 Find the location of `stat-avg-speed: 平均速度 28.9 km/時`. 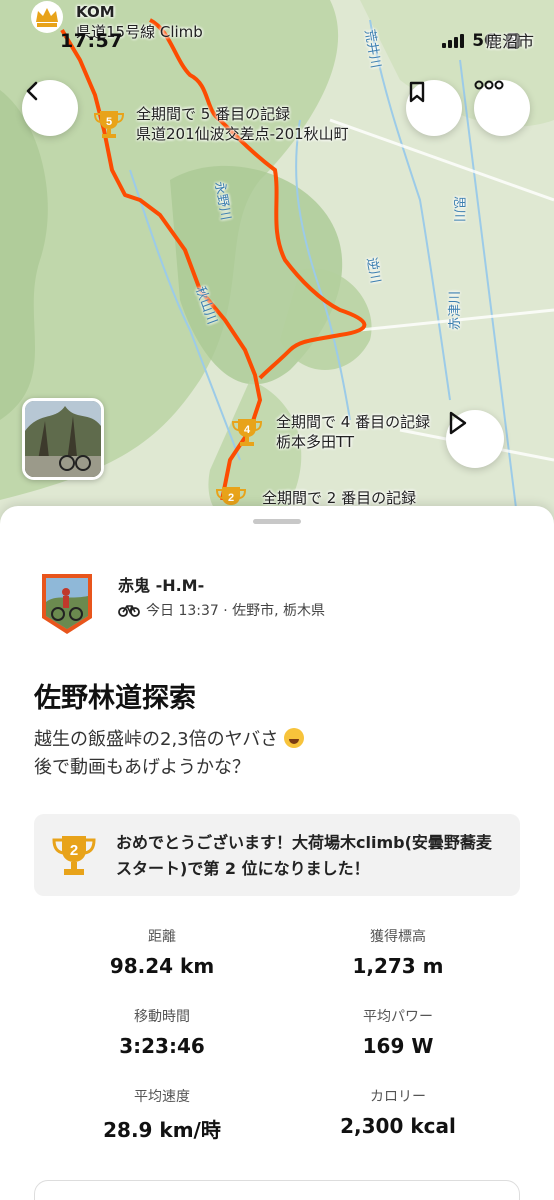

stat-avg-speed: 平均速度 28.9 km/時 is located at coordinates (162, 1114).